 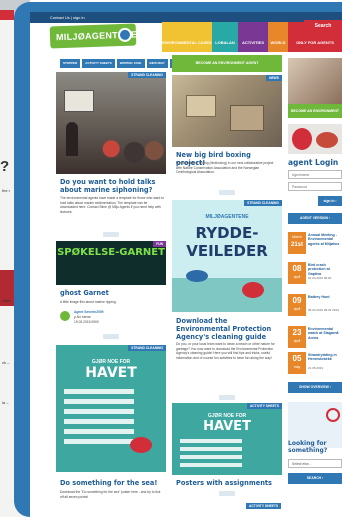 What do you see at coordinates (297, 337) in the screenshot?
I see `event-date: 23 april` at bounding box center [297, 337].